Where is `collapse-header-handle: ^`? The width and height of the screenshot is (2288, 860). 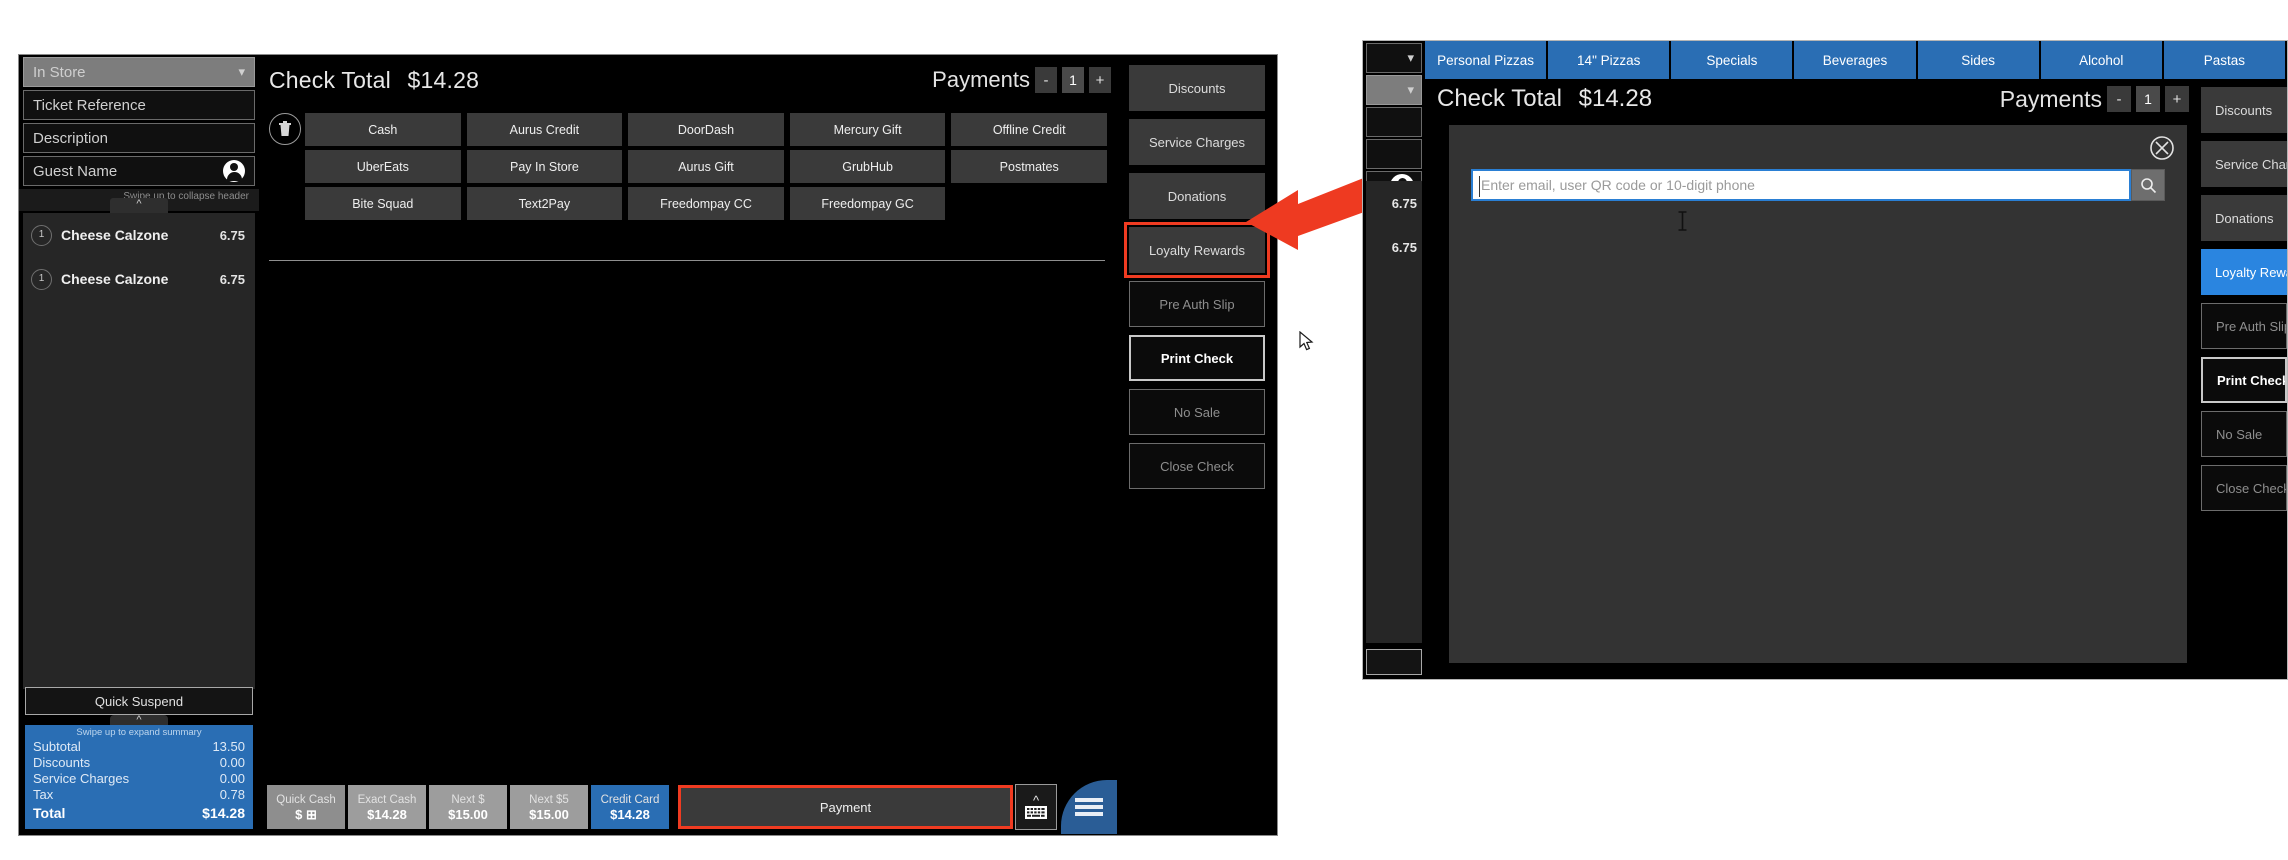
collapse-header-handle: ^ is located at coordinates (139, 206).